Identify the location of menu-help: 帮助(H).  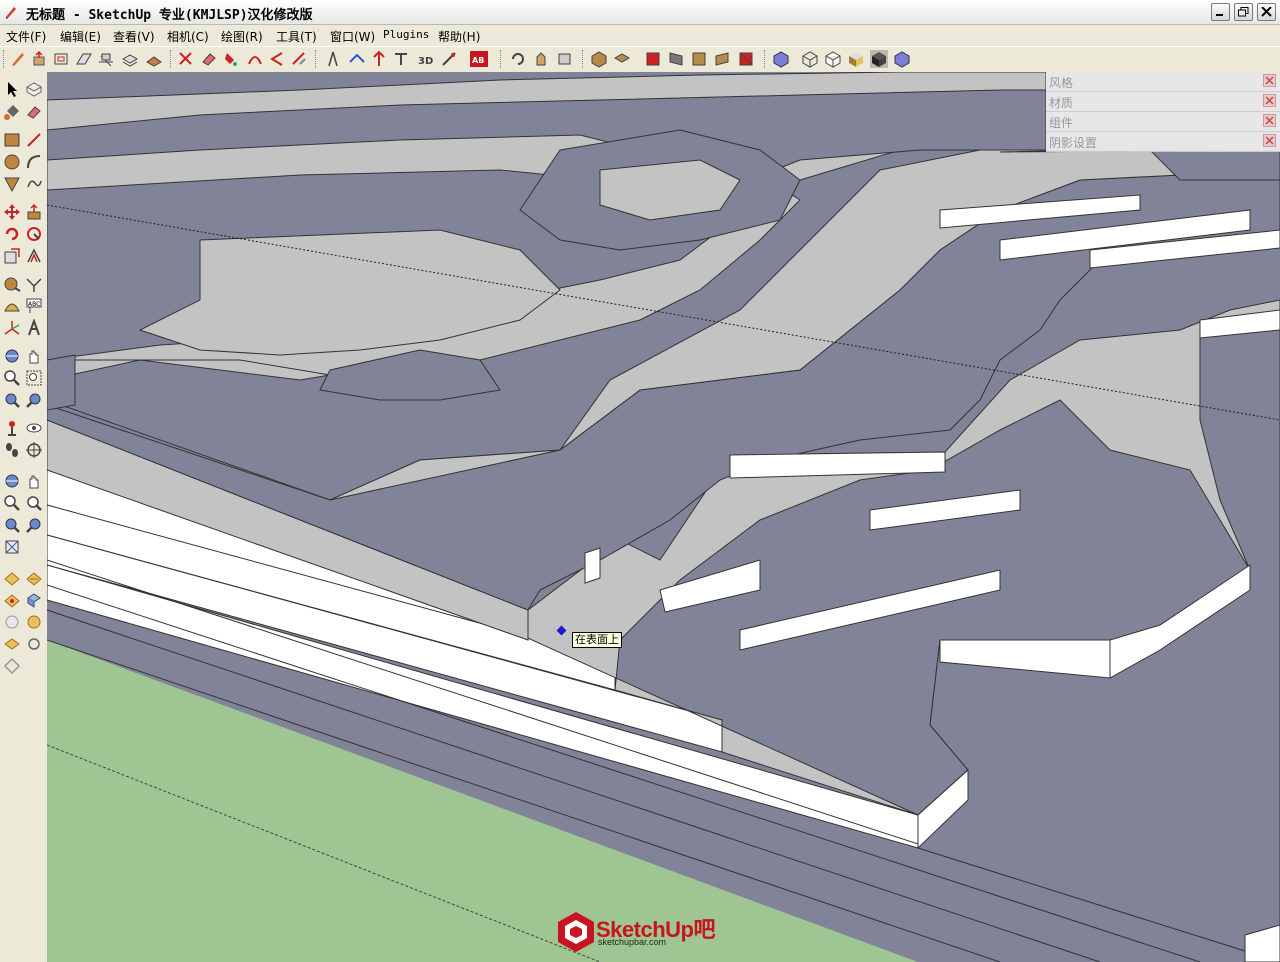
(459, 36).